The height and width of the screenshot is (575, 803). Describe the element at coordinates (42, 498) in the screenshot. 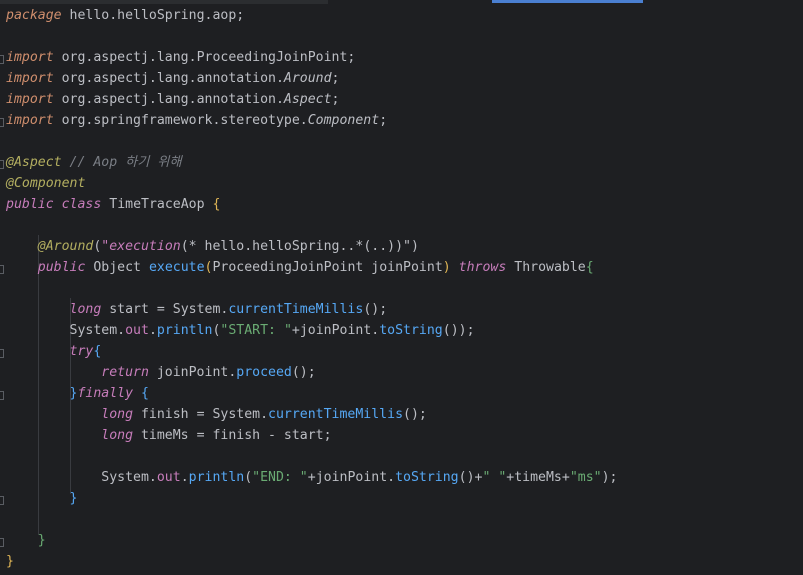

I see `code-line-finally-end: }` at that location.